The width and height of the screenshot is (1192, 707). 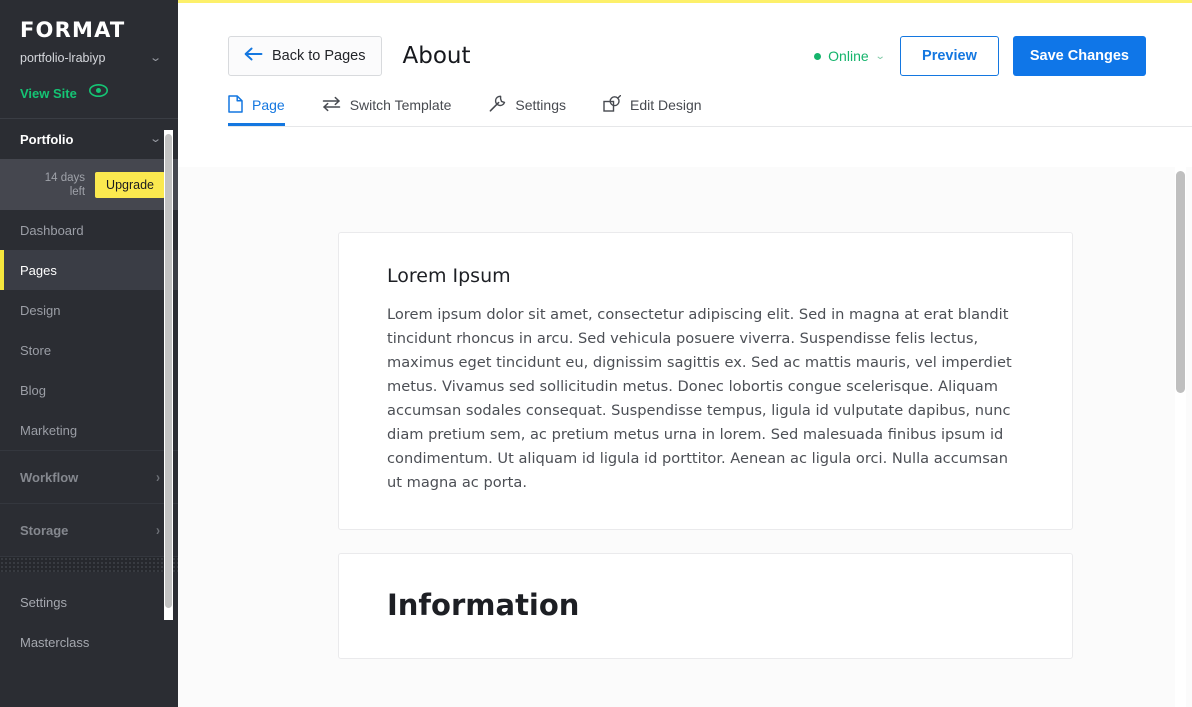 I want to click on tab-settings: Settings, so click(x=535, y=105).